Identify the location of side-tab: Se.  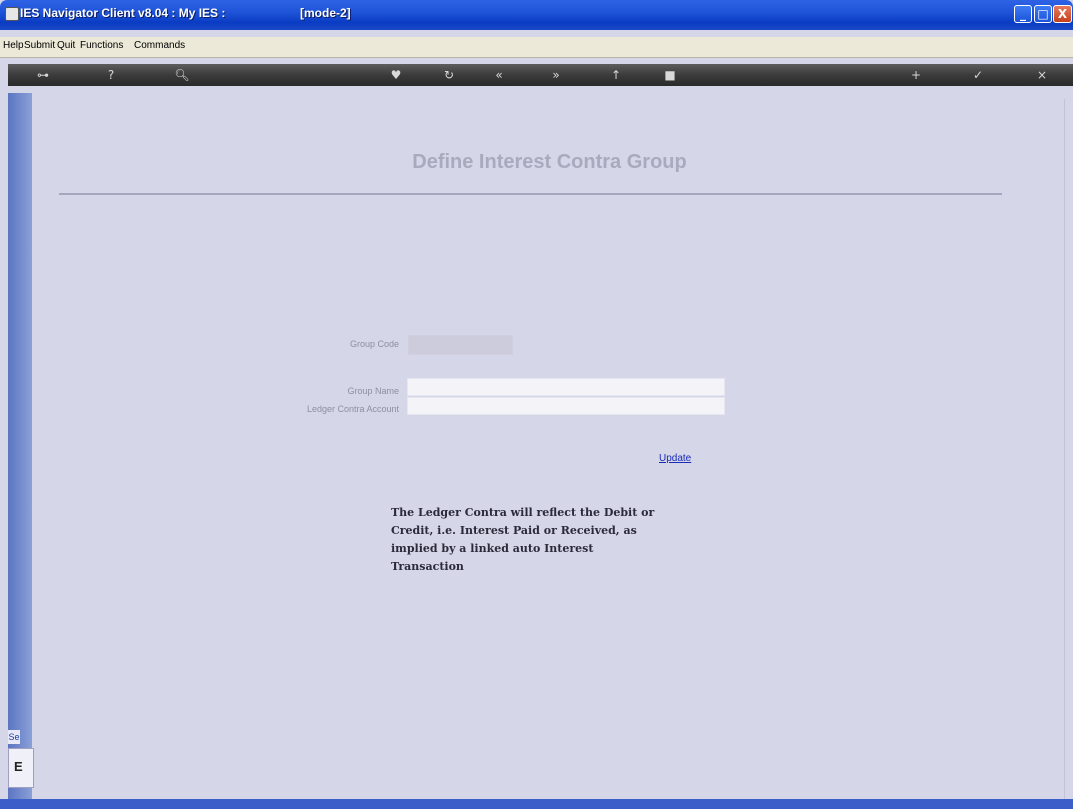
(14, 737).